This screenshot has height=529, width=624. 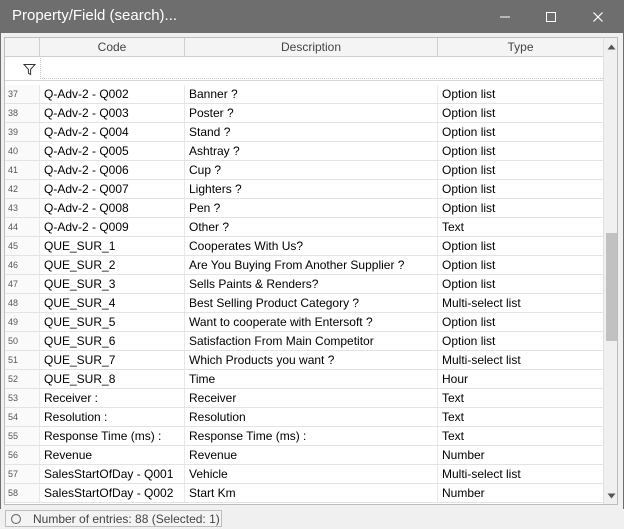 I want to click on row-index: 39, so click(x=22, y=132).